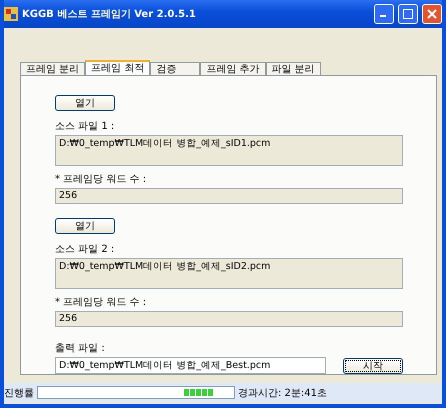 The image size is (446, 408). What do you see at coordinates (384, 14) in the screenshot?
I see `minimize-button` at bounding box center [384, 14].